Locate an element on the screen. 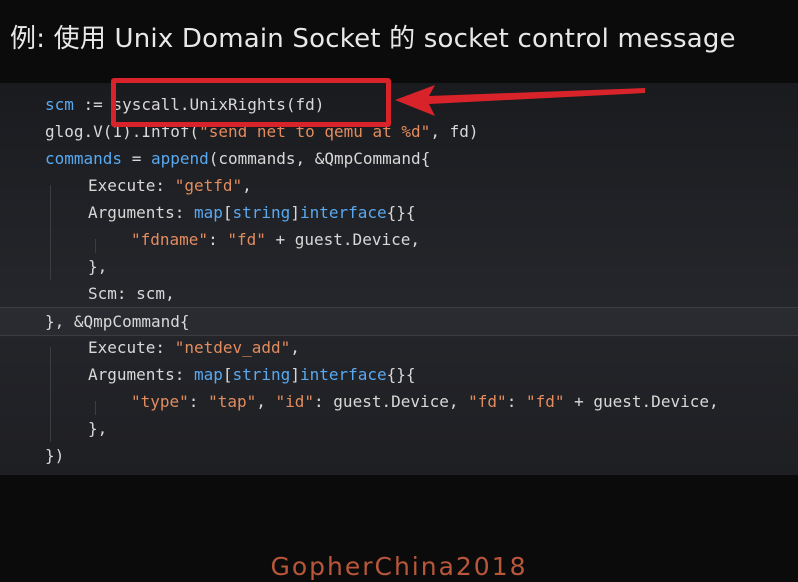 This screenshot has height=582, width=798. code-line: Scm: scm, is located at coordinates (131, 293).